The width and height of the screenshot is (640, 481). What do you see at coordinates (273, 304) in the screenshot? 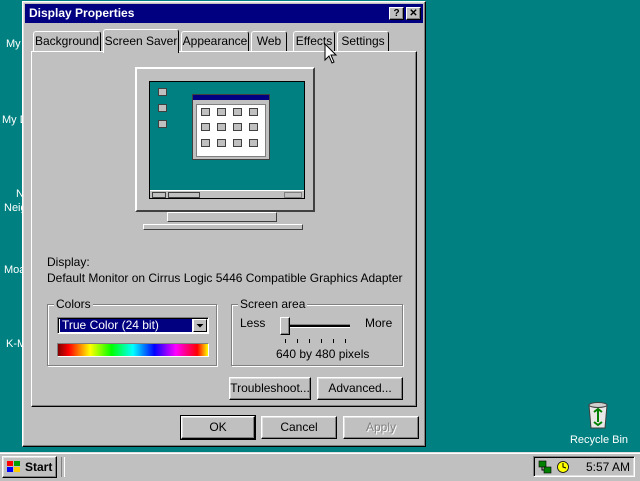
I see `screen-area-group-title: Screen area` at bounding box center [273, 304].